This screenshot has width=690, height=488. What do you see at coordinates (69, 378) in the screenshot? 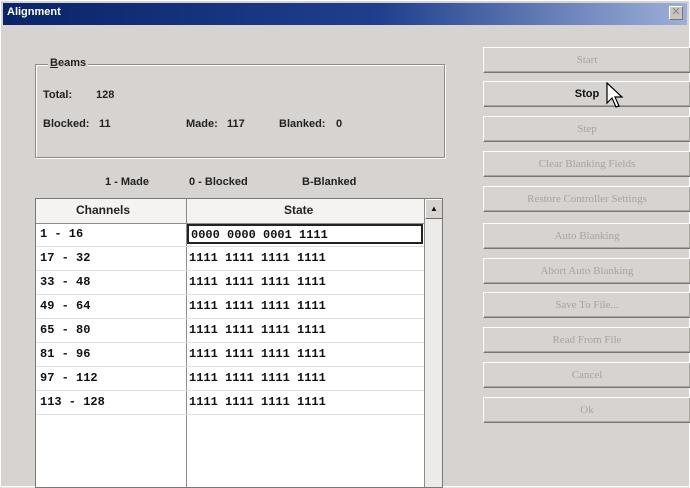
I see `channel-range-cell: 97 - 112` at bounding box center [69, 378].